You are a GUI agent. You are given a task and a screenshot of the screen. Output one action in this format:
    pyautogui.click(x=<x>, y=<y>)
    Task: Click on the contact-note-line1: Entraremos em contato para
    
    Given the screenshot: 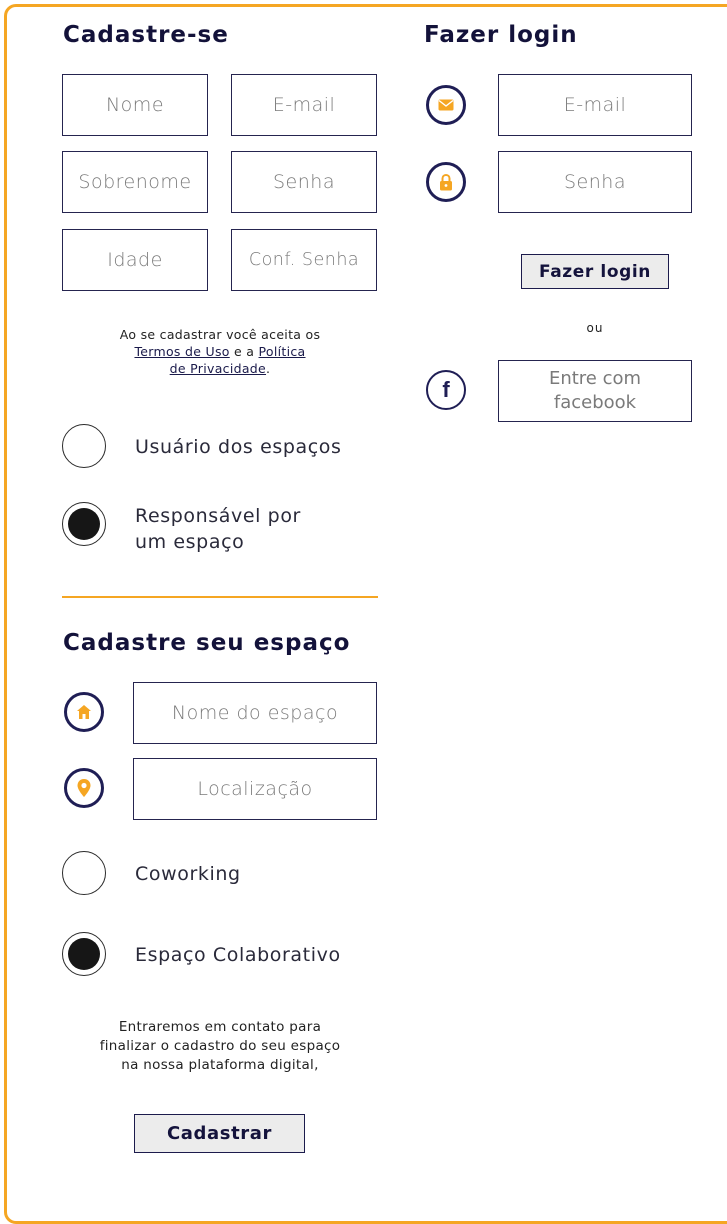 What is the action you would take?
    pyautogui.click(x=220, y=1027)
    